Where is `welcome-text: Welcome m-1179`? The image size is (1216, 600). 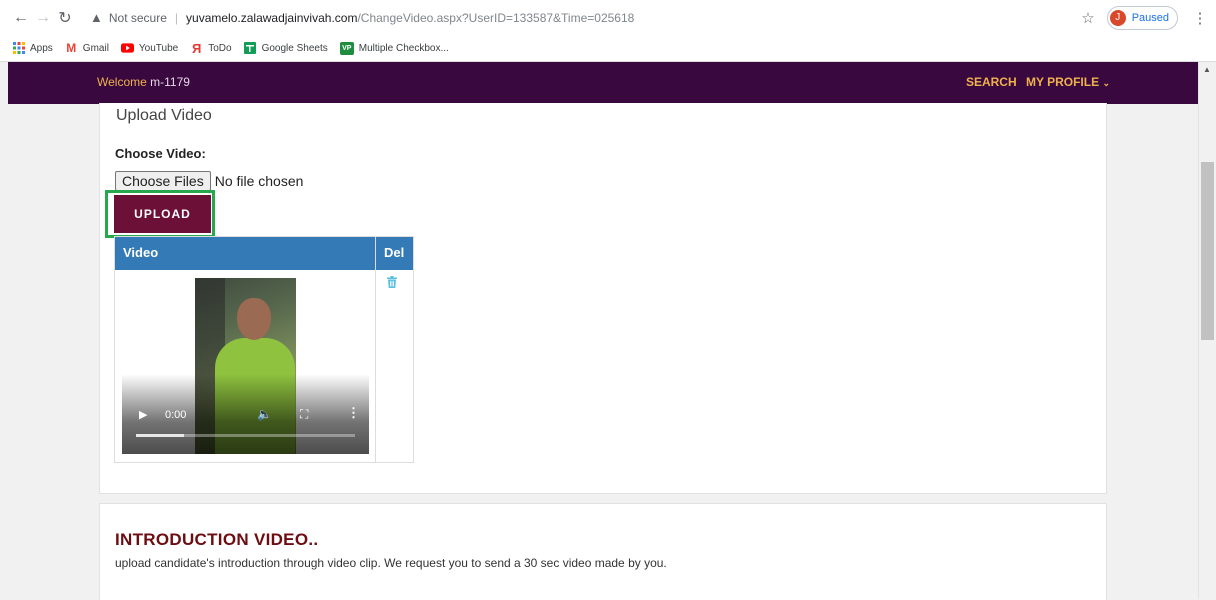 welcome-text: Welcome m-1179 is located at coordinates (143, 82).